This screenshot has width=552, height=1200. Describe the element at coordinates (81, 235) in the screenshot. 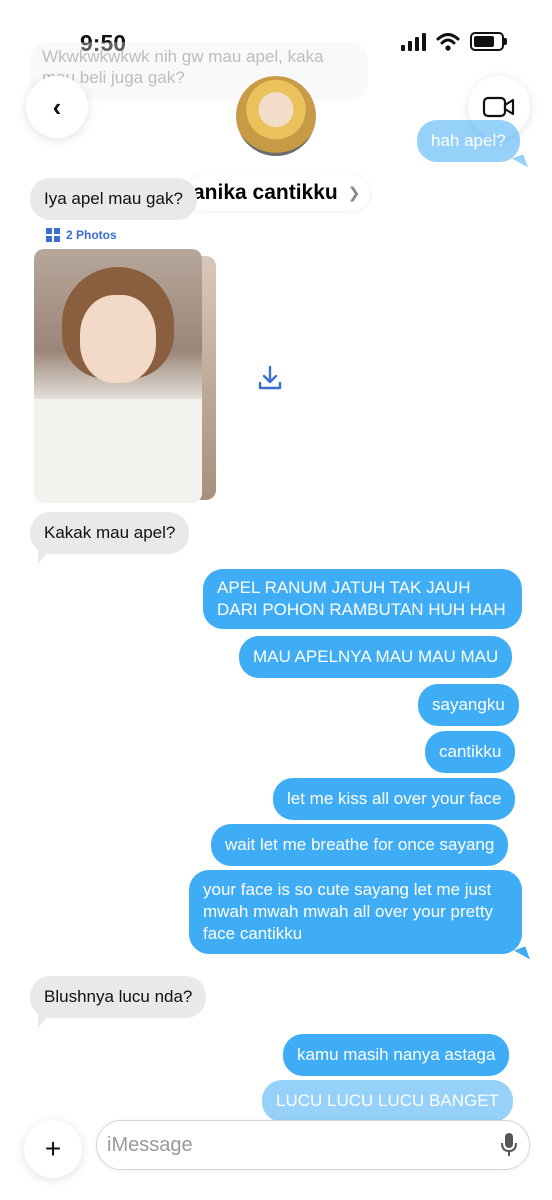

I see `photos-label: 2 Photos` at that location.